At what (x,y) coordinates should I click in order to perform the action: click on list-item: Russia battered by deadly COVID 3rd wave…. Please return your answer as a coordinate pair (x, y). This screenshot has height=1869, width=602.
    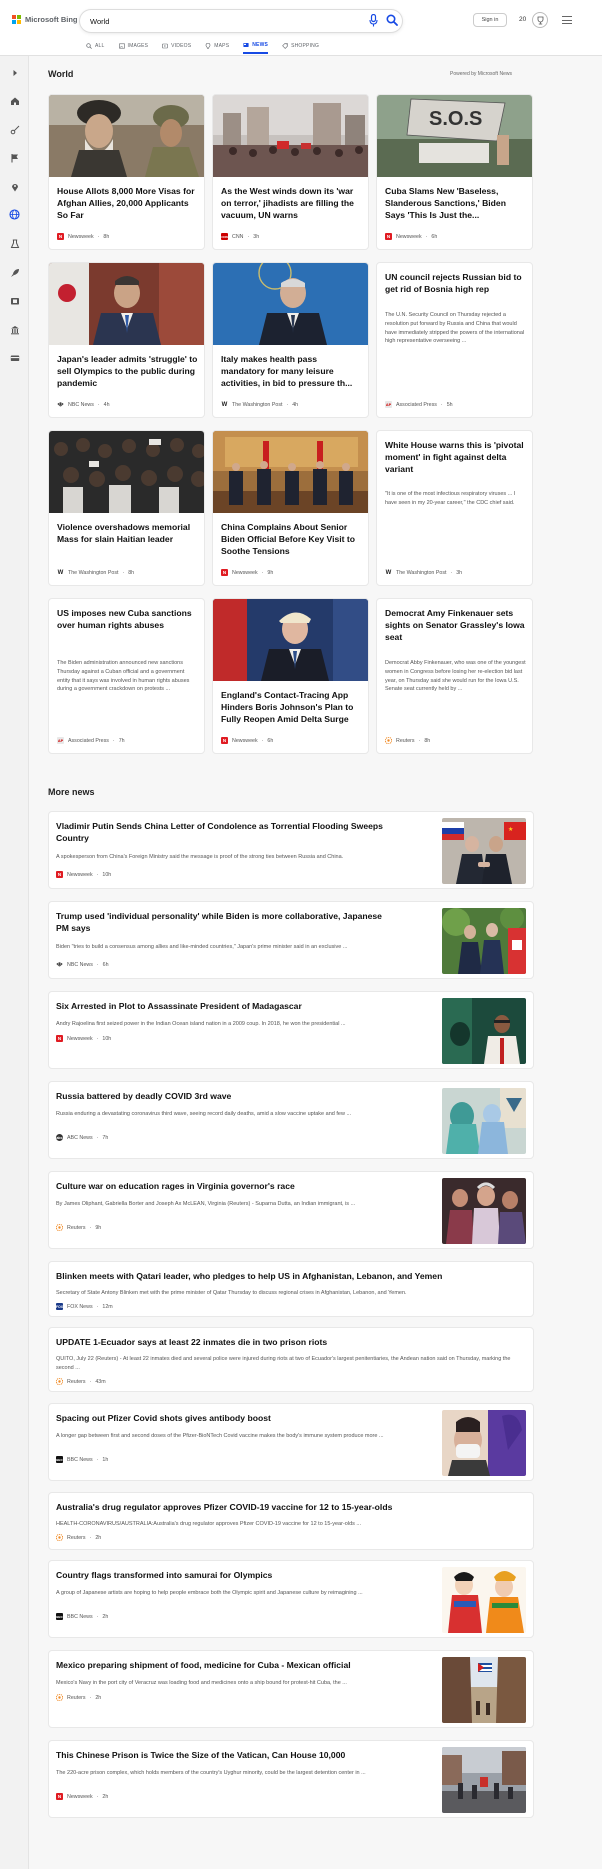
    Looking at the image, I should click on (291, 1120).